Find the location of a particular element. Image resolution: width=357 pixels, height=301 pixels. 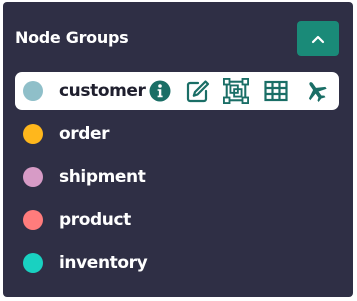

group-label: shipment is located at coordinates (102, 177).